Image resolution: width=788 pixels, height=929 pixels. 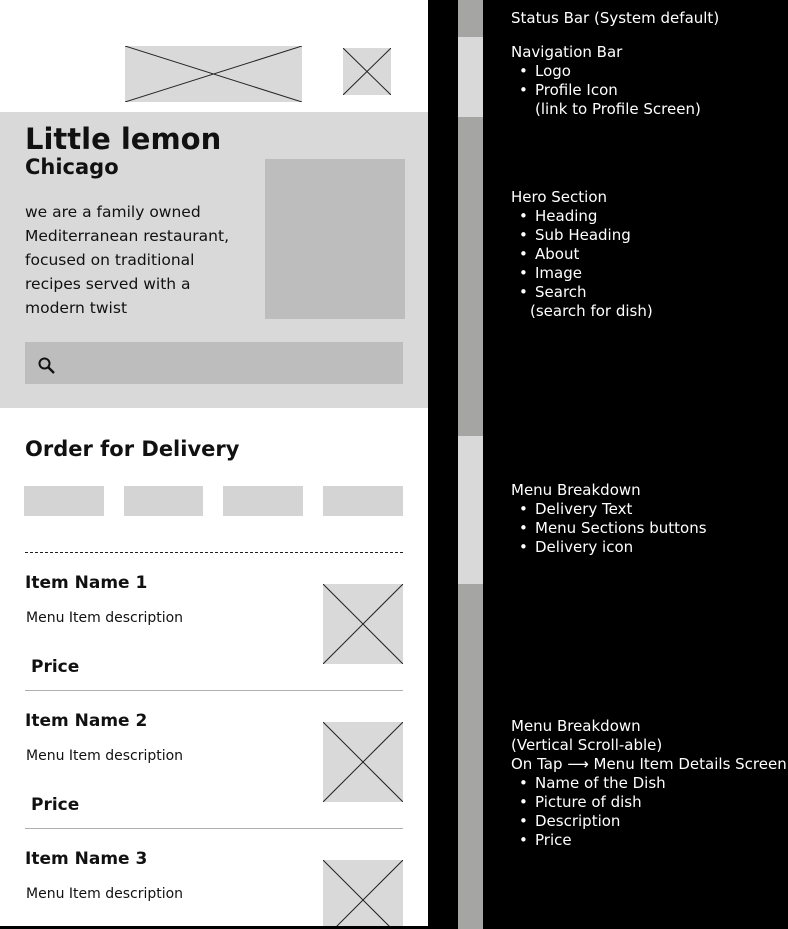 What do you see at coordinates (606, 71) in the screenshot?
I see `annotation-item: Logo` at bounding box center [606, 71].